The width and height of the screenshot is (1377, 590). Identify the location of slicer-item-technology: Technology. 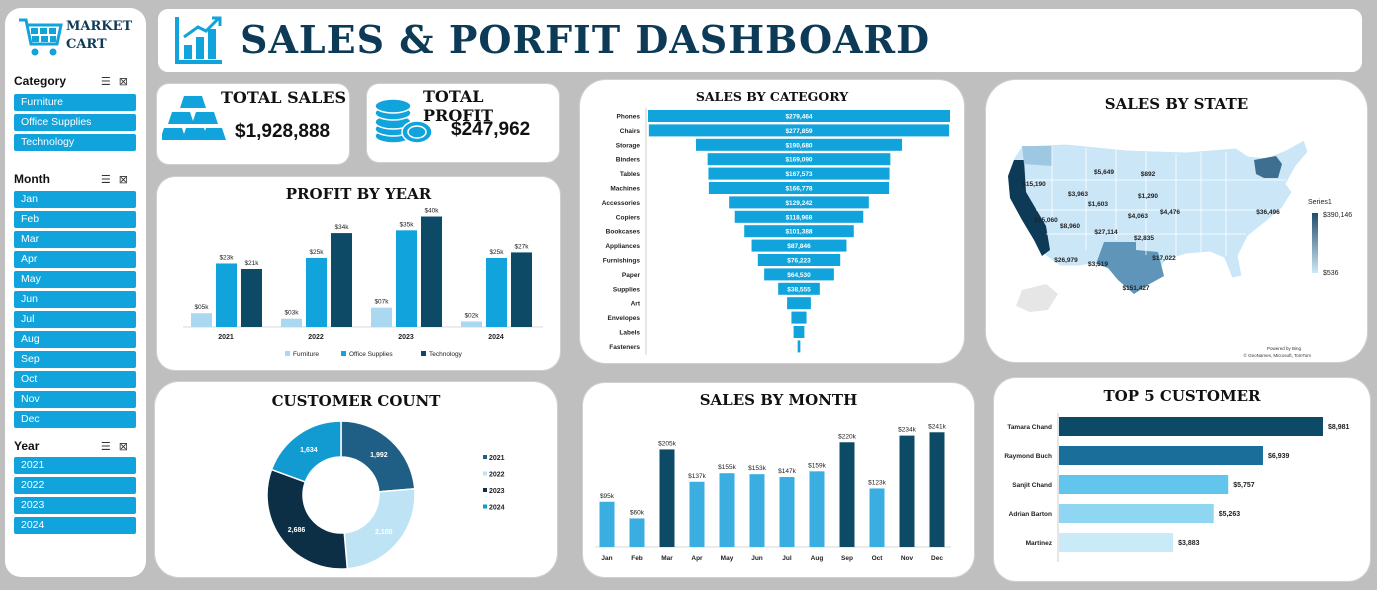
(75, 142).